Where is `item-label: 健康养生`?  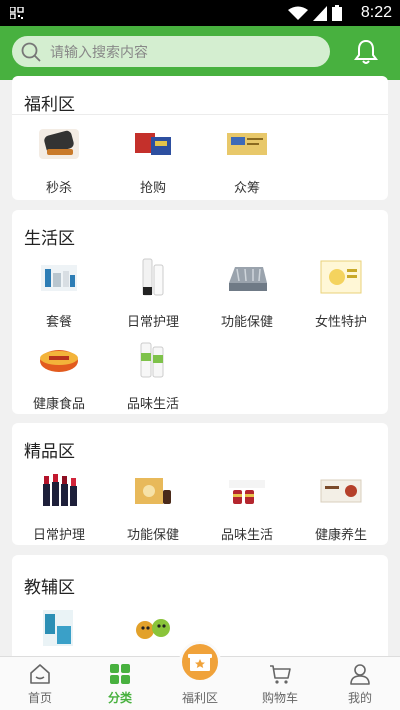 item-label: 健康养生 is located at coordinates (340, 535).